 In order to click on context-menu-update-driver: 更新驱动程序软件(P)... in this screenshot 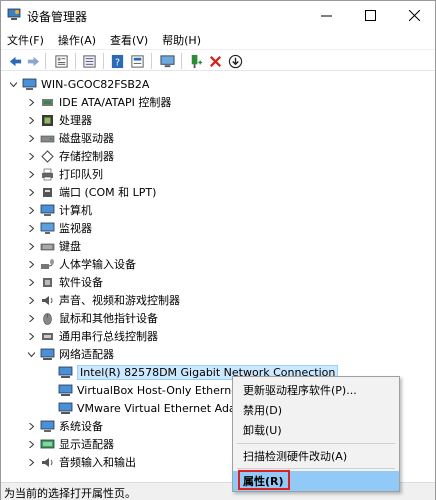, I will do `click(316, 390)`.